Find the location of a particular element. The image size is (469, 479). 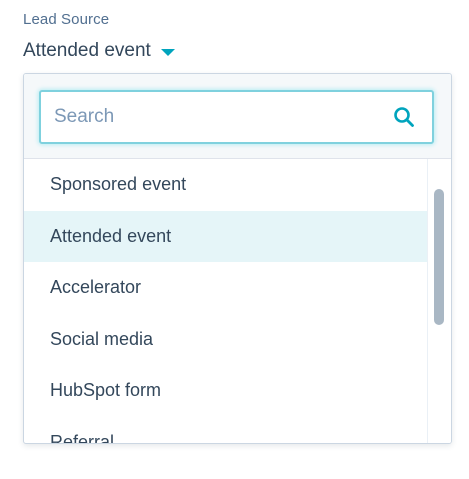

option-social-media: Social media is located at coordinates (226, 340).